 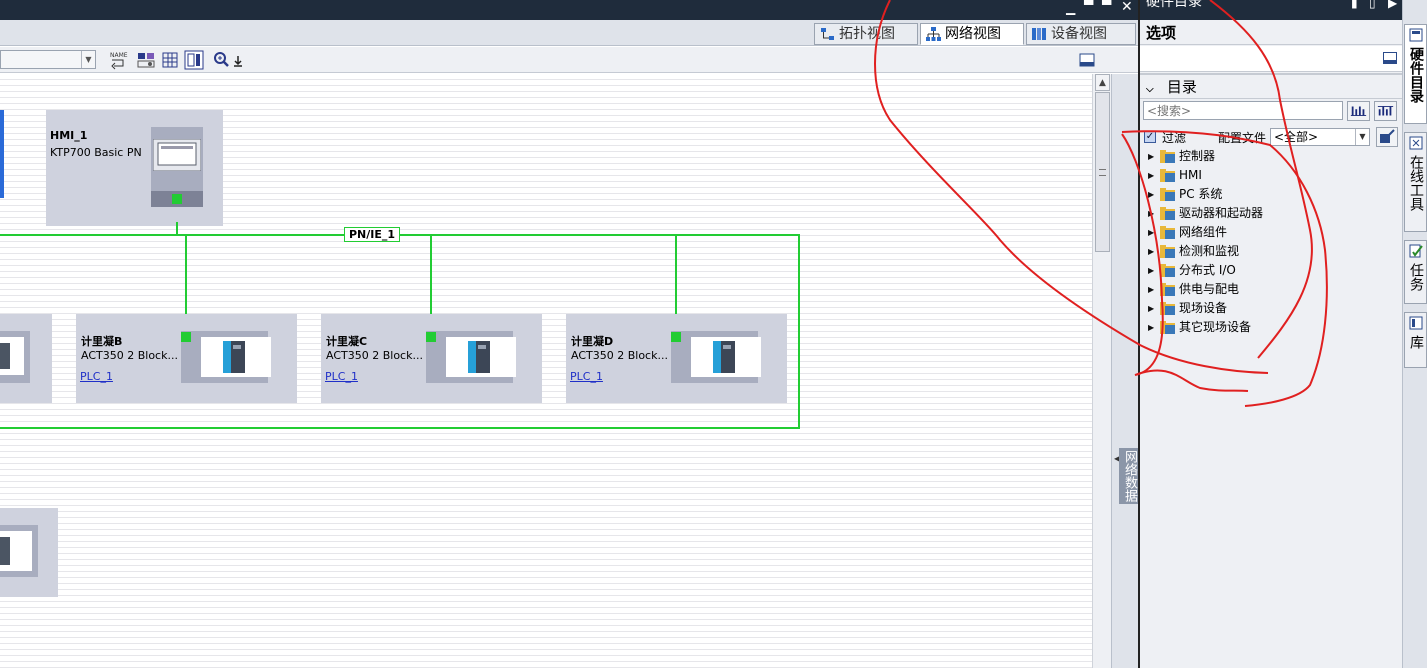 What do you see at coordinates (1070, 8) in the screenshot?
I see `minimize-icon: ▁` at bounding box center [1070, 8].